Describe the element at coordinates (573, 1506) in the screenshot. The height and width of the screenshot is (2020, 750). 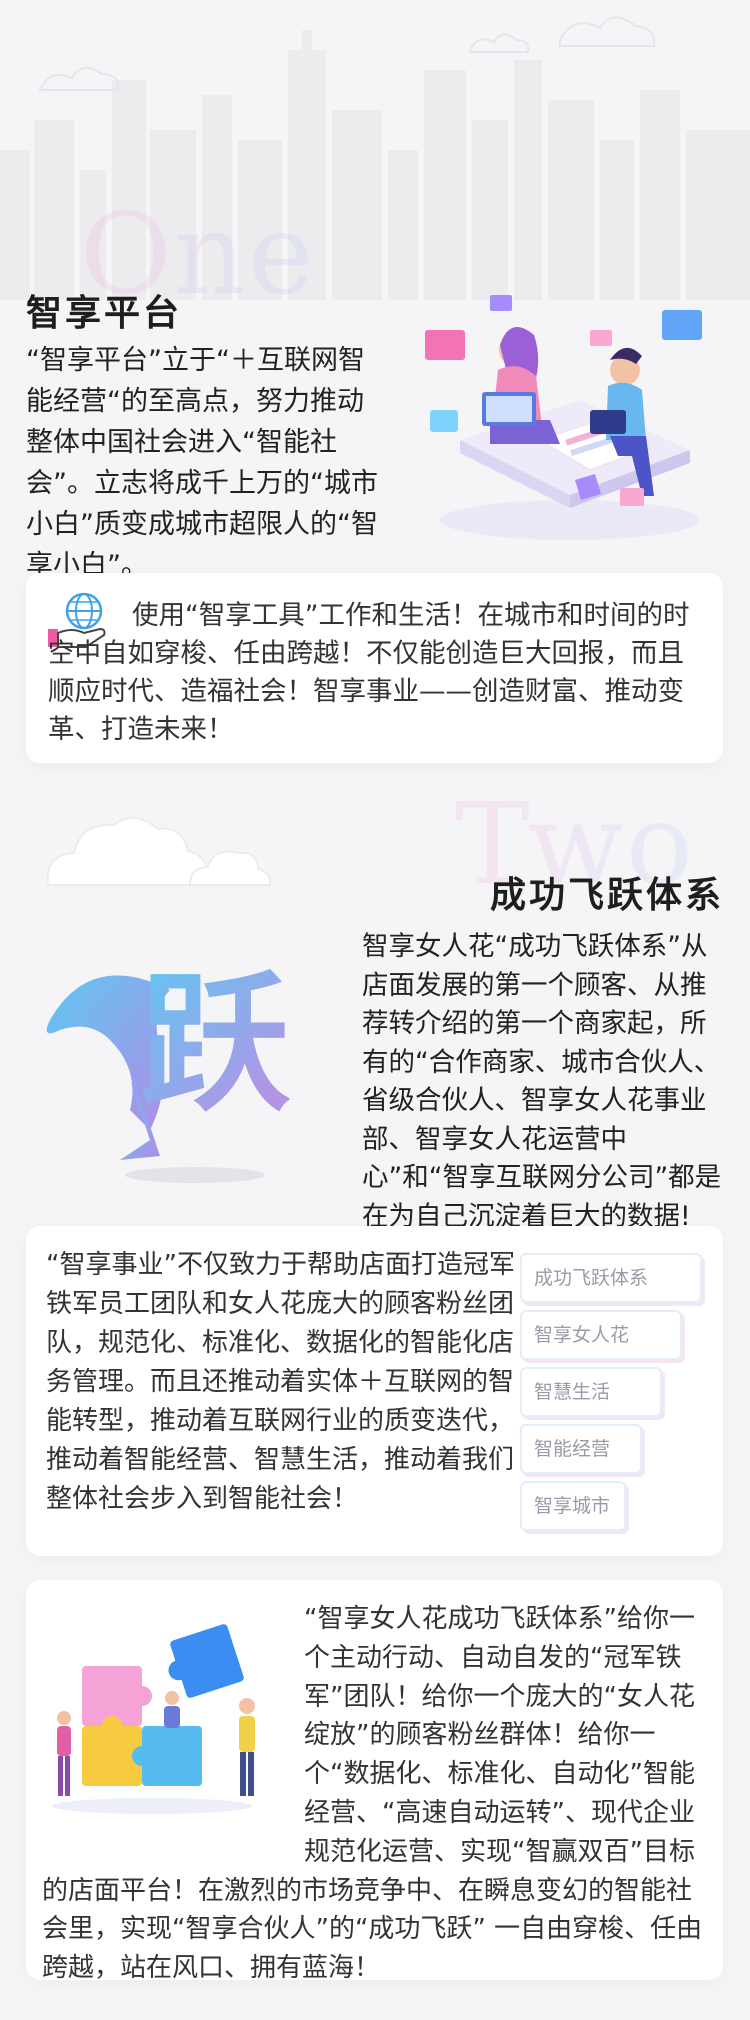
I see `tag-smart-city: 智享城市` at that location.